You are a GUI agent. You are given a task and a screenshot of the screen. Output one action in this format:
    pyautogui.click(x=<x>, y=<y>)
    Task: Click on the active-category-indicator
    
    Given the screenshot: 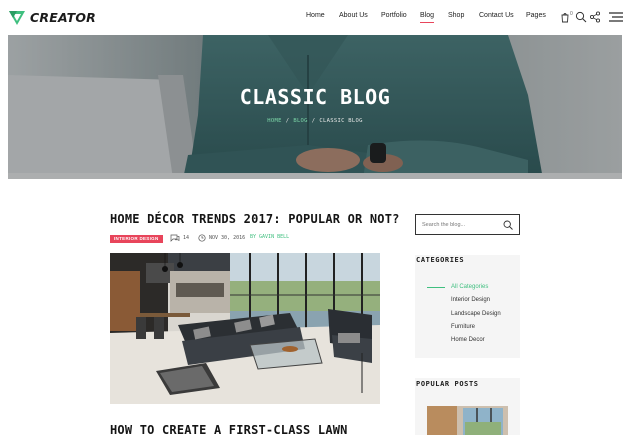 What is the action you would take?
    pyautogui.click(x=436, y=287)
    